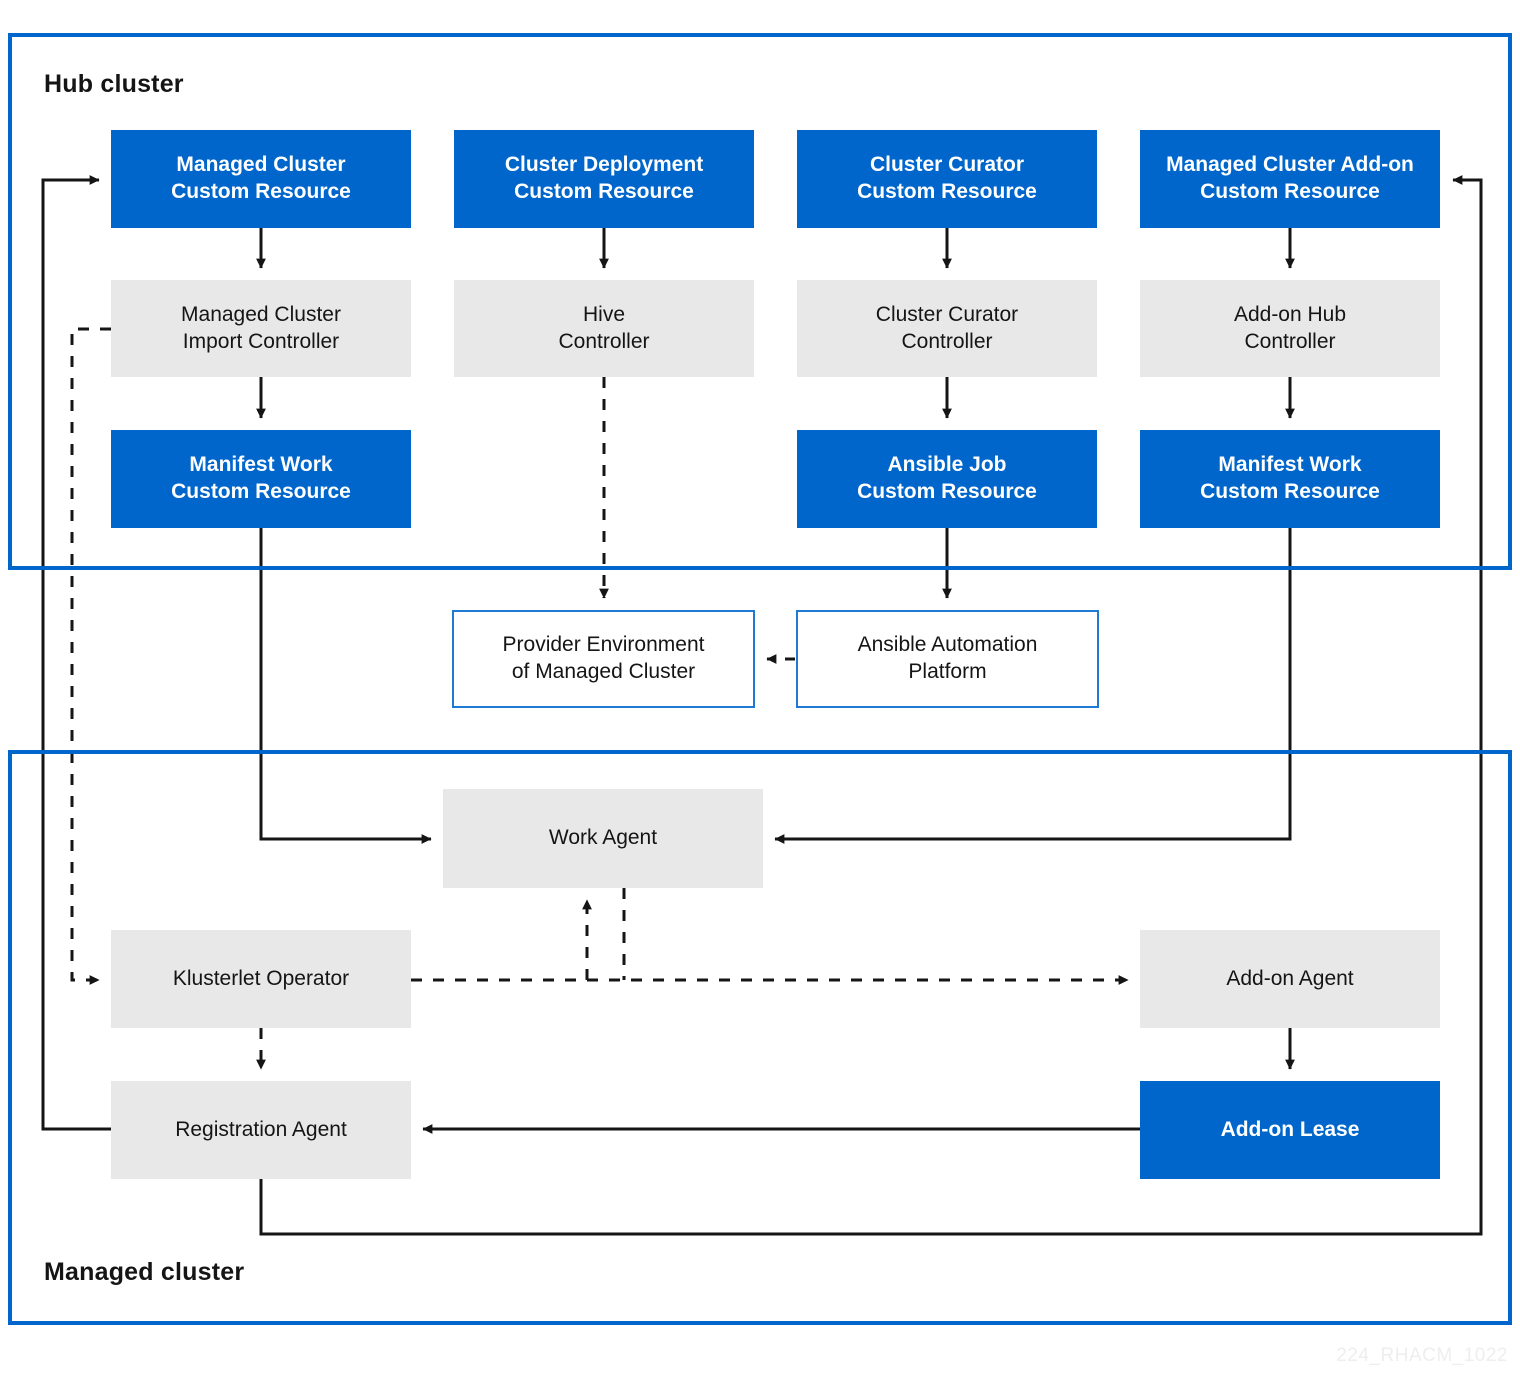 This screenshot has width=1520, height=1400. I want to click on hub-cluster-title: Hub cluster, so click(114, 84).